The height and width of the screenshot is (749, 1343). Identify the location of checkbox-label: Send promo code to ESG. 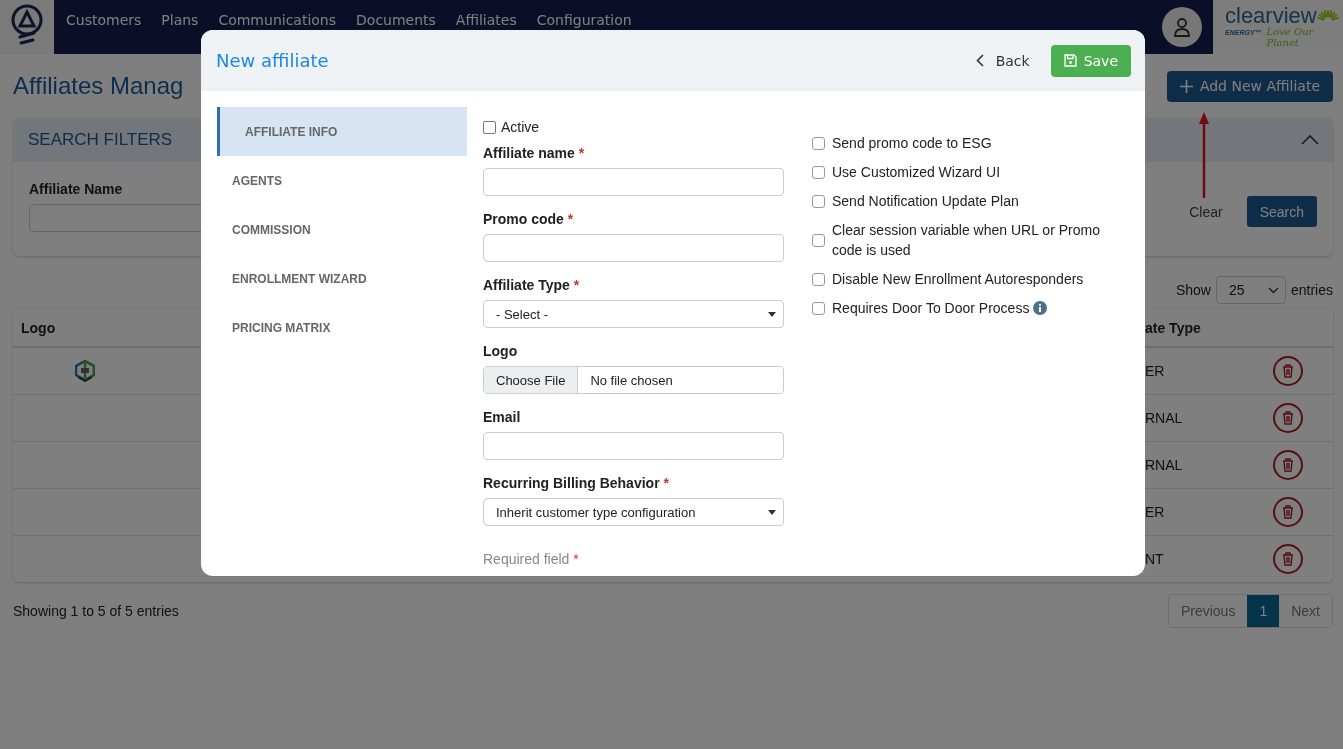
(912, 143).